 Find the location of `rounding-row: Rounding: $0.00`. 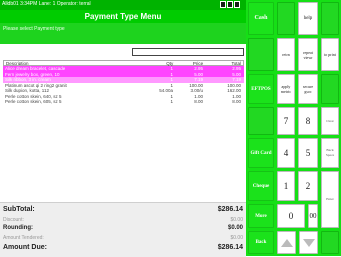

rounding-row: Rounding: $0.00 is located at coordinates (123, 228).